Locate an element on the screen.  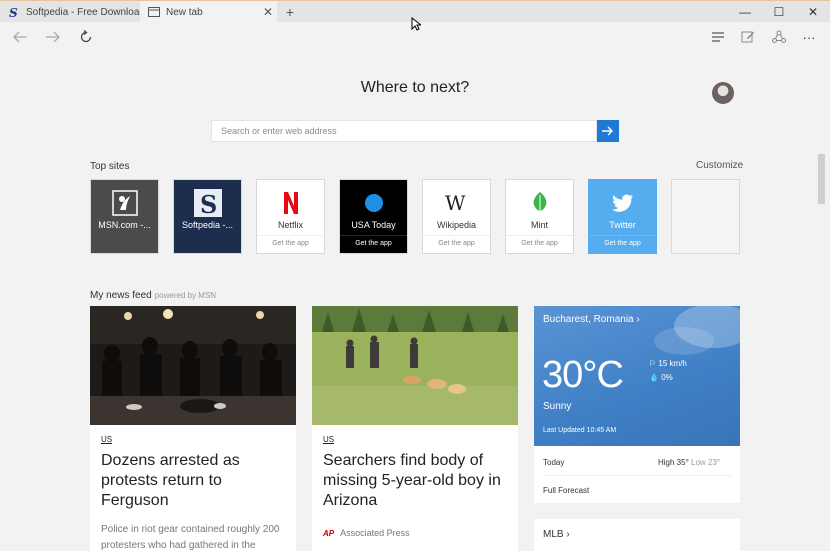
refresh-icon is located at coordinates (86, 36).